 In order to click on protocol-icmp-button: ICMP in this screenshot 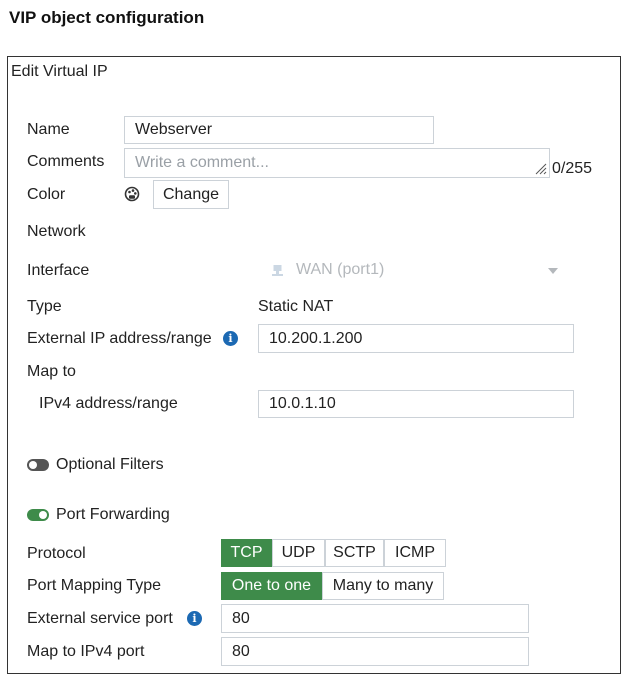, I will do `click(415, 553)`.